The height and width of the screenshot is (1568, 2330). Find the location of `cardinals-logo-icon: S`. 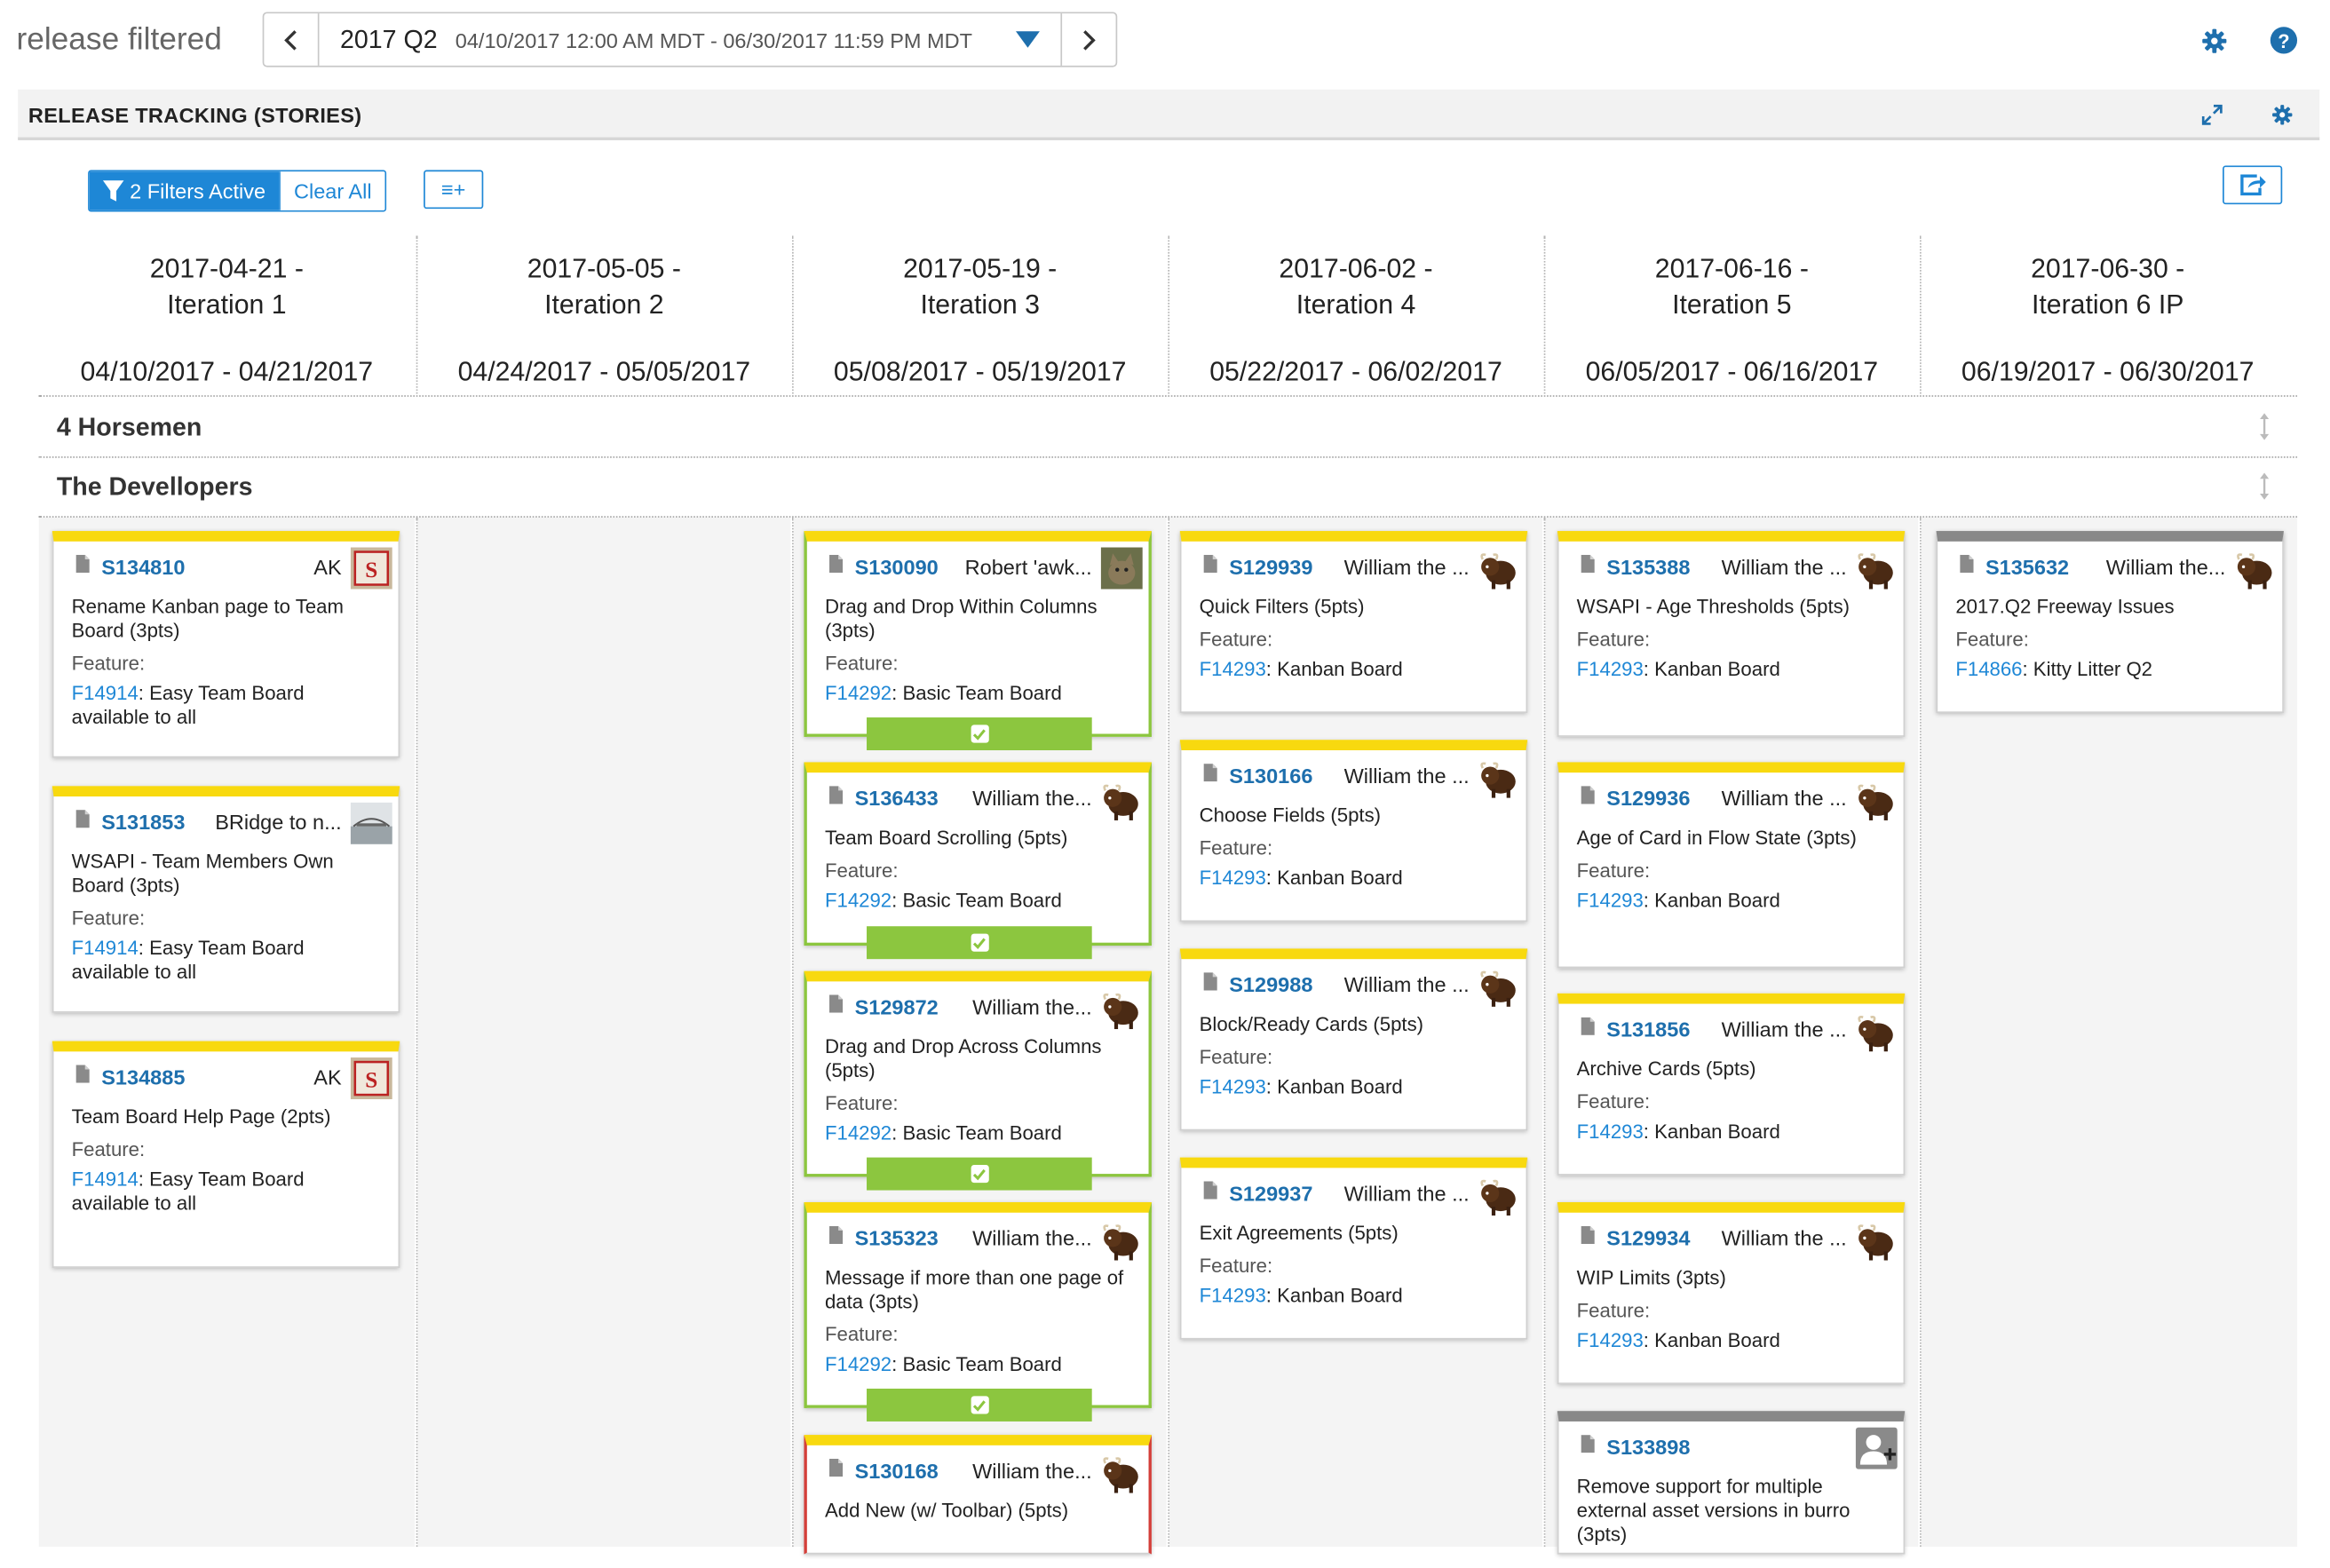

cardinals-logo-icon: S is located at coordinates (371, 1078).